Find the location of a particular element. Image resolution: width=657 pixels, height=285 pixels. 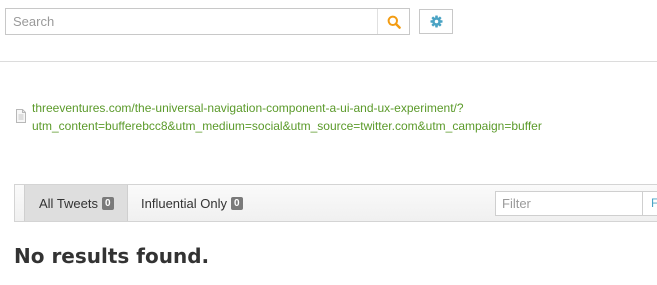

no-results-message: No results found. is located at coordinates (112, 256).